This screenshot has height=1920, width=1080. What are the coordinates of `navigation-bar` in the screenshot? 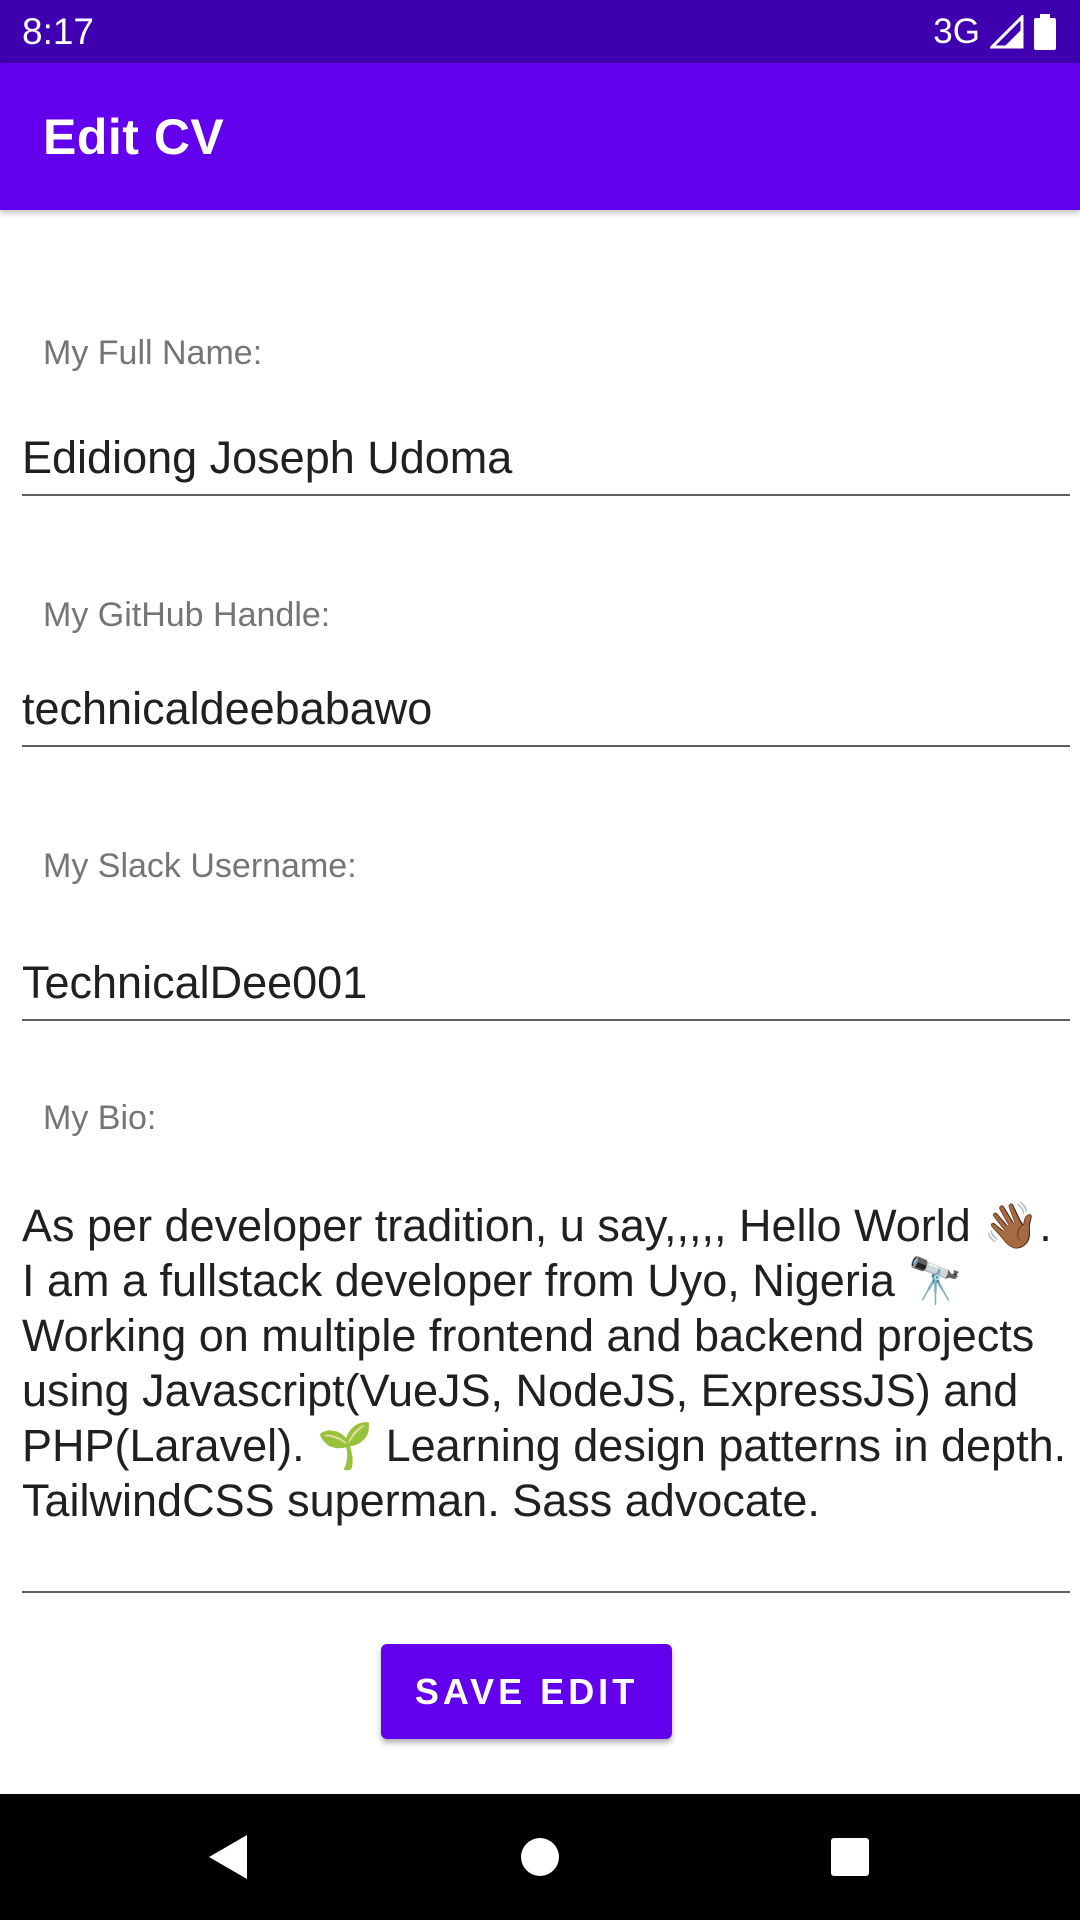 It's located at (540, 1857).